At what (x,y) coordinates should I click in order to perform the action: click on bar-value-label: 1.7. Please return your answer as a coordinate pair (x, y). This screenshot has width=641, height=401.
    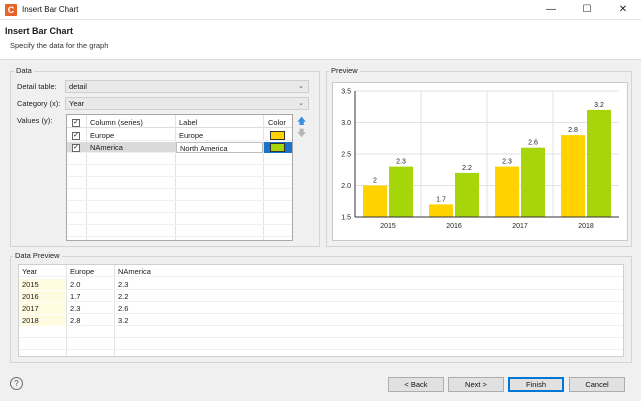
    Looking at the image, I should click on (441, 199).